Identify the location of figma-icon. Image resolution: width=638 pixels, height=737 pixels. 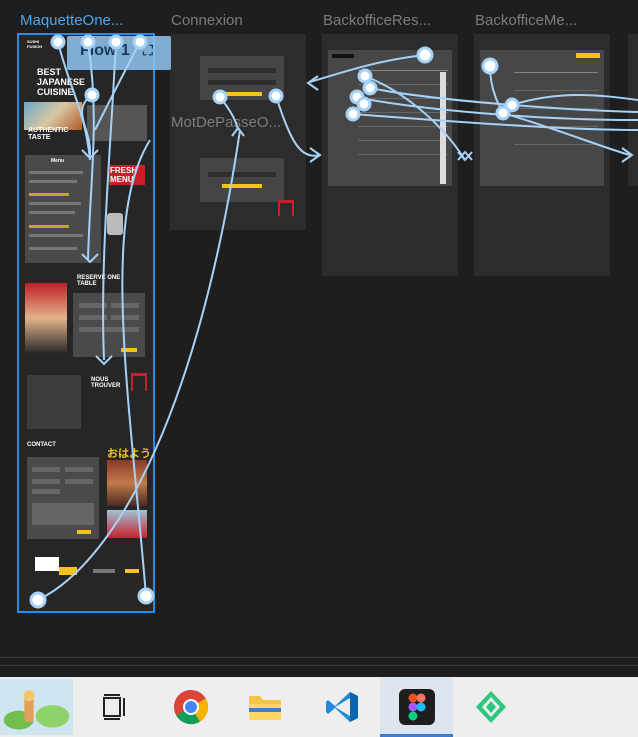
(416, 707).